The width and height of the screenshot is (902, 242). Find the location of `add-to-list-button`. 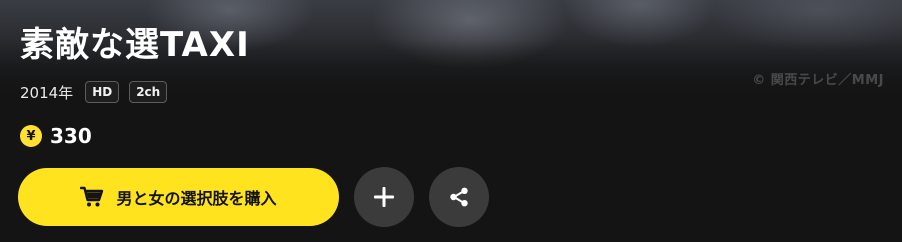

add-to-list-button is located at coordinates (384, 197).